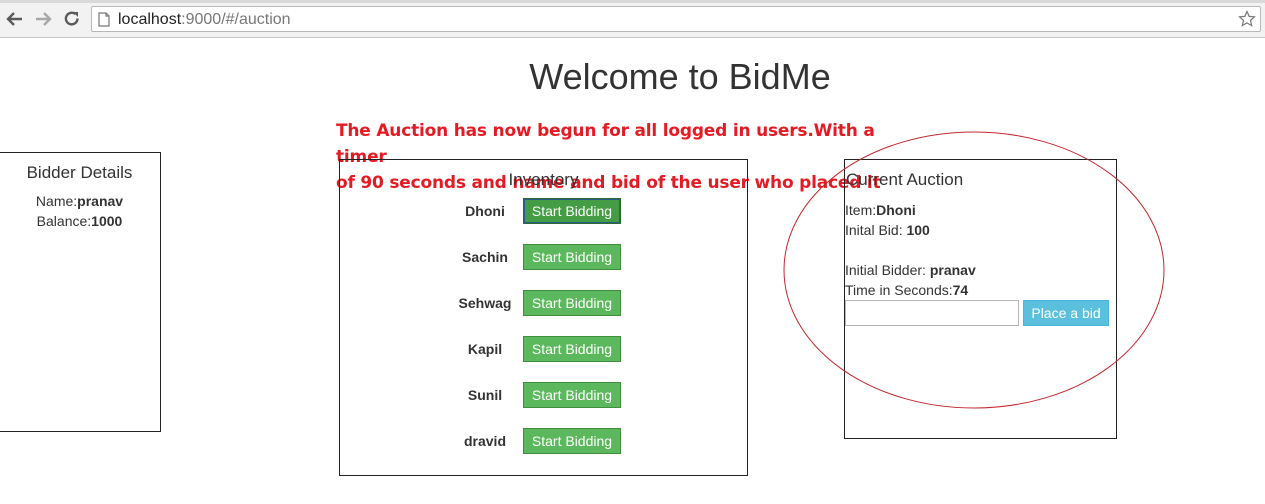  Describe the element at coordinates (632, 1) in the screenshot. I see `tab-strip-edge` at that location.